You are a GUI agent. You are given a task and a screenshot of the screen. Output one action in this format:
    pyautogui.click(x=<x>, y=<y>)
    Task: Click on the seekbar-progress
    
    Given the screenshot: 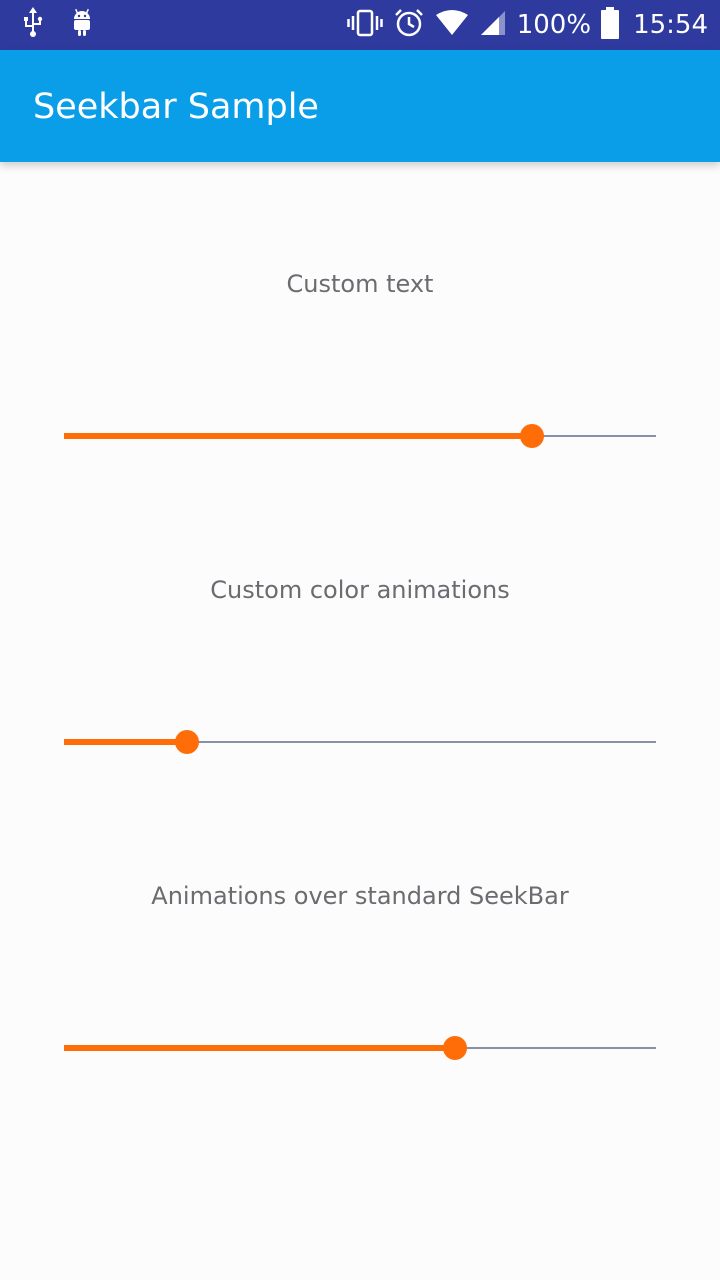 What is the action you would take?
    pyautogui.click(x=259, y=1048)
    